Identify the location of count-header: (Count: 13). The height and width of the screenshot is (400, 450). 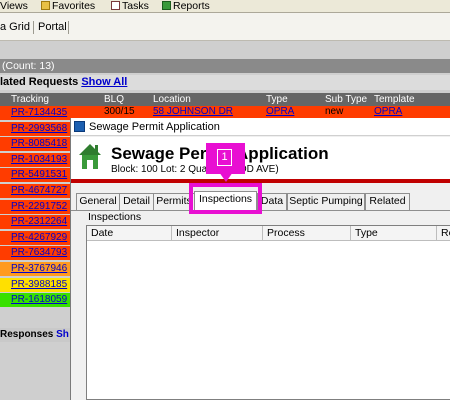
(225, 66).